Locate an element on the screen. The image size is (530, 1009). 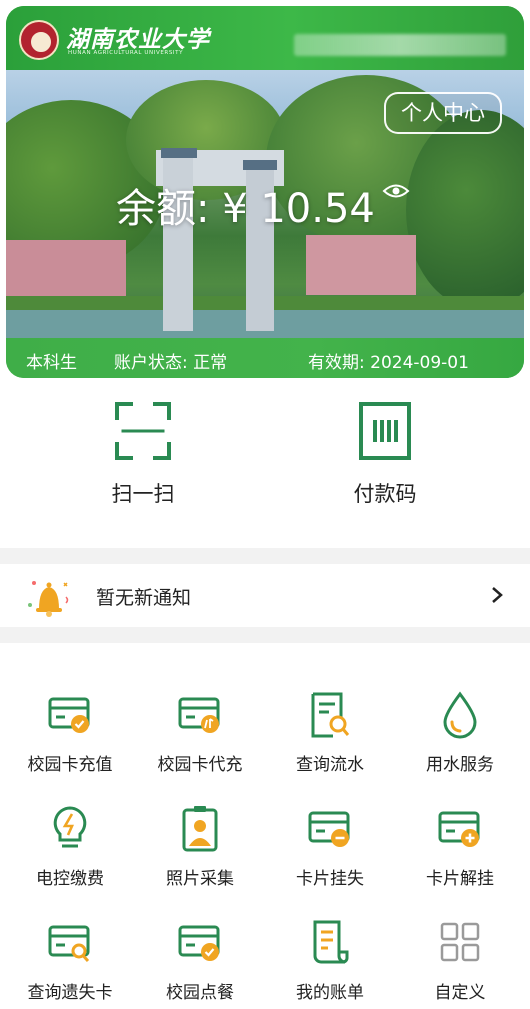
service-query-transactions: 查询流水 is located at coordinates (330, 732).